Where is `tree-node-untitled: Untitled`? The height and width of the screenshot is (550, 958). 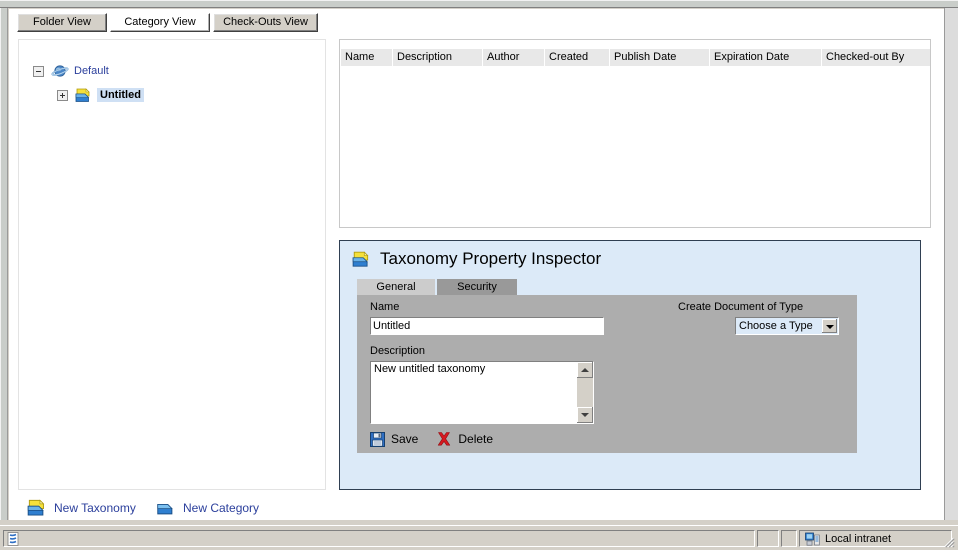
tree-node-untitled: Untitled is located at coordinates (100, 95).